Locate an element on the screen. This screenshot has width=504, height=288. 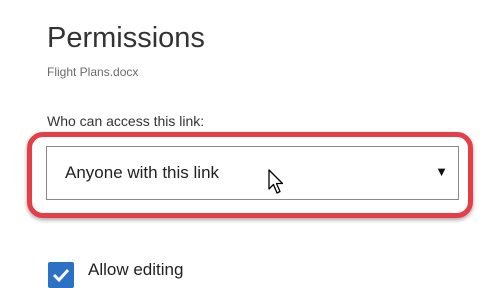
access-label: Who can access this link: is located at coordinates (126, 121).